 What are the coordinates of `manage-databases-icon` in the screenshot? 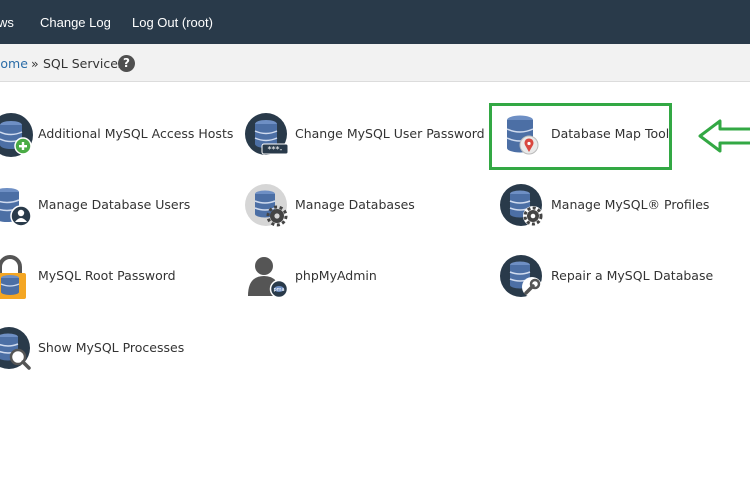 It's located at (268, 206).